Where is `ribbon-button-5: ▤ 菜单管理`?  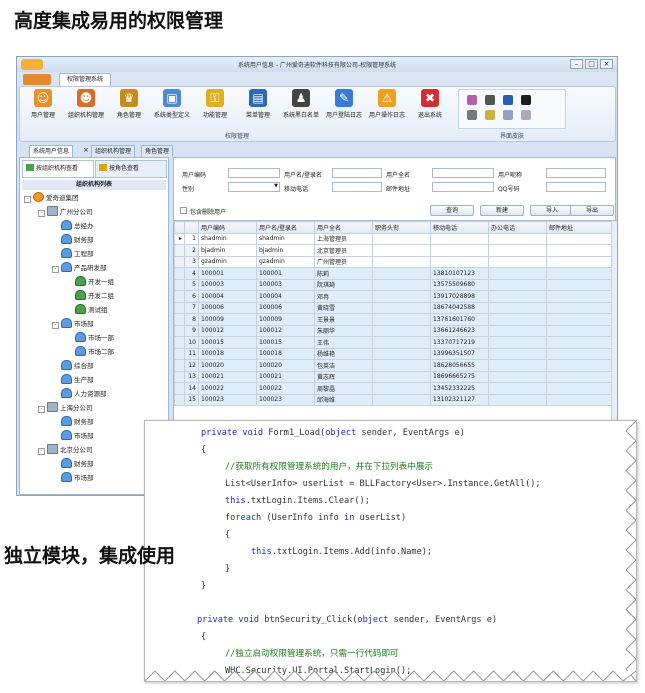
ribbon-button-5: ▤ 菜单管理 is located at coordinates (258, 104).